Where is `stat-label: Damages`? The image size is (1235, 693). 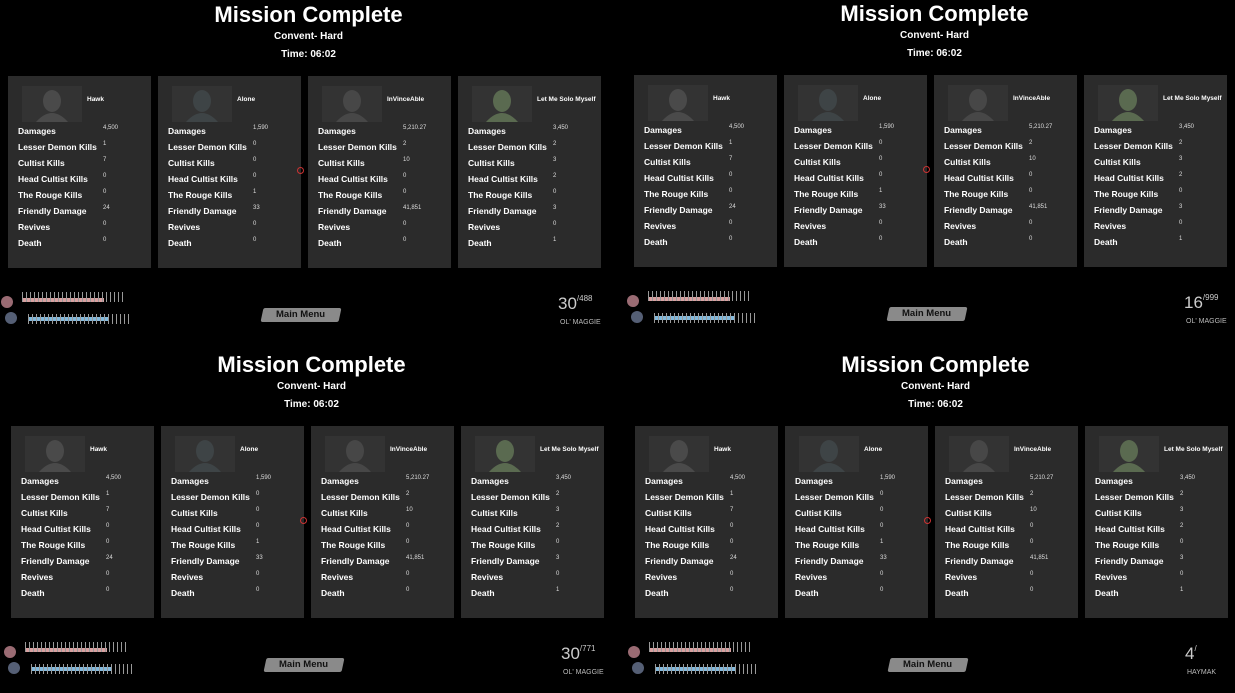
stat-label: Damages is located at coordinates (190, 481).